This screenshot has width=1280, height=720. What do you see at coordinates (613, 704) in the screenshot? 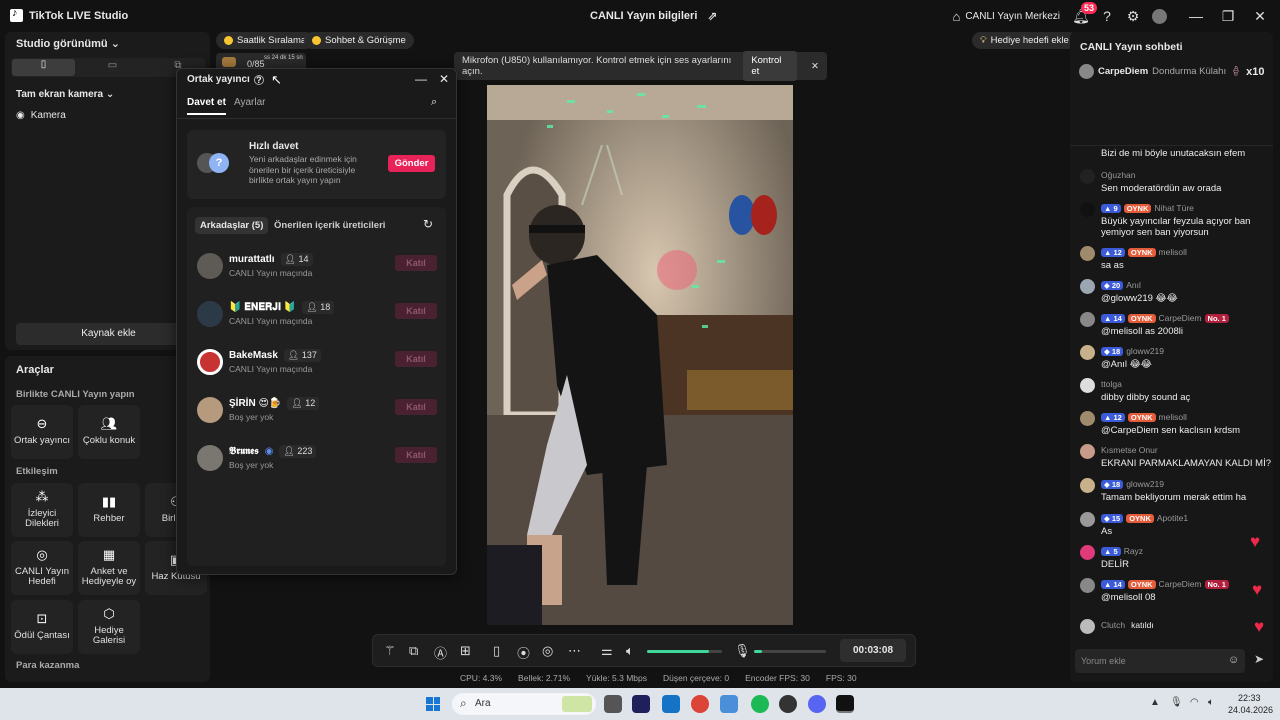
I see `file-manager-icon` at bounding box center [613, 704].